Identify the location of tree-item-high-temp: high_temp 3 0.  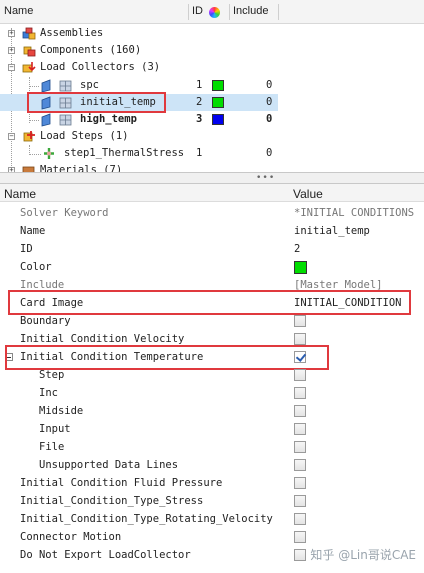
(212, 119).